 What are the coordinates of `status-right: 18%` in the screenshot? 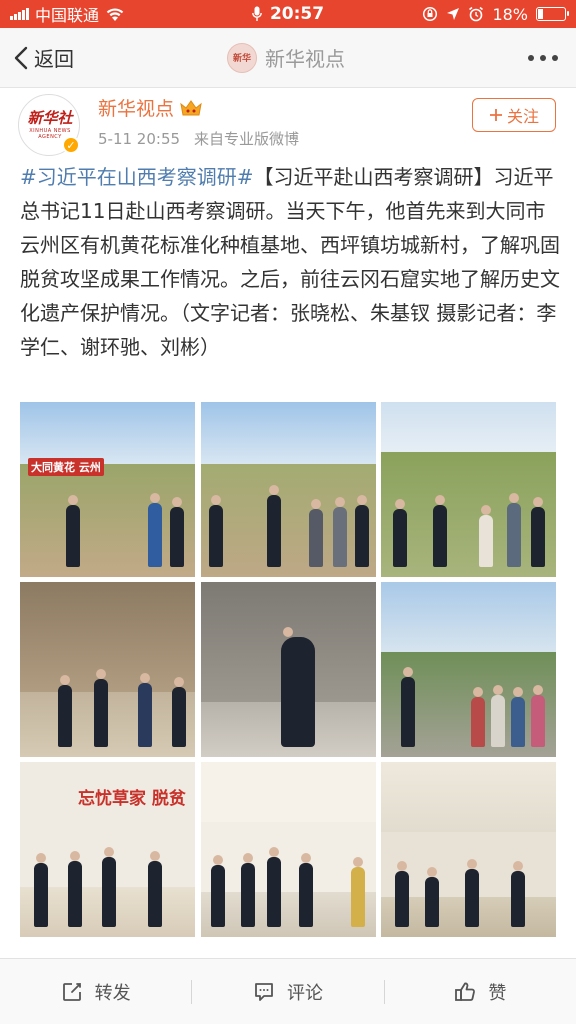 It's located at (467, 14).